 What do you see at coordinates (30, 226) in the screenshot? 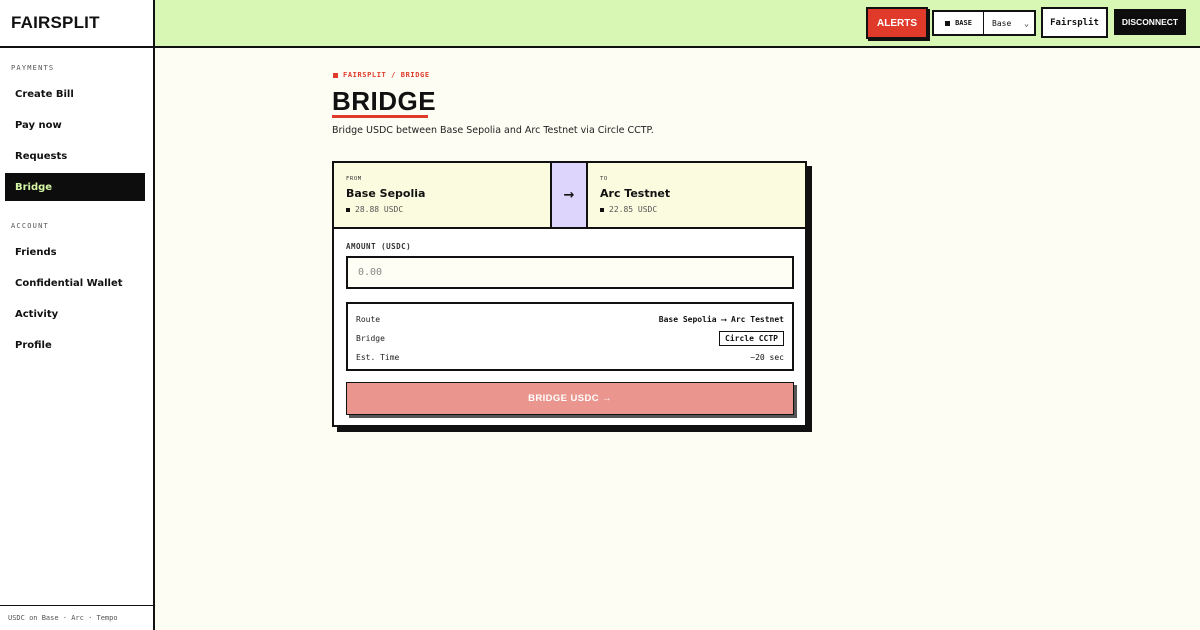
I see `section-label-account: ACCOUNT` at bounding box center [30, 226].